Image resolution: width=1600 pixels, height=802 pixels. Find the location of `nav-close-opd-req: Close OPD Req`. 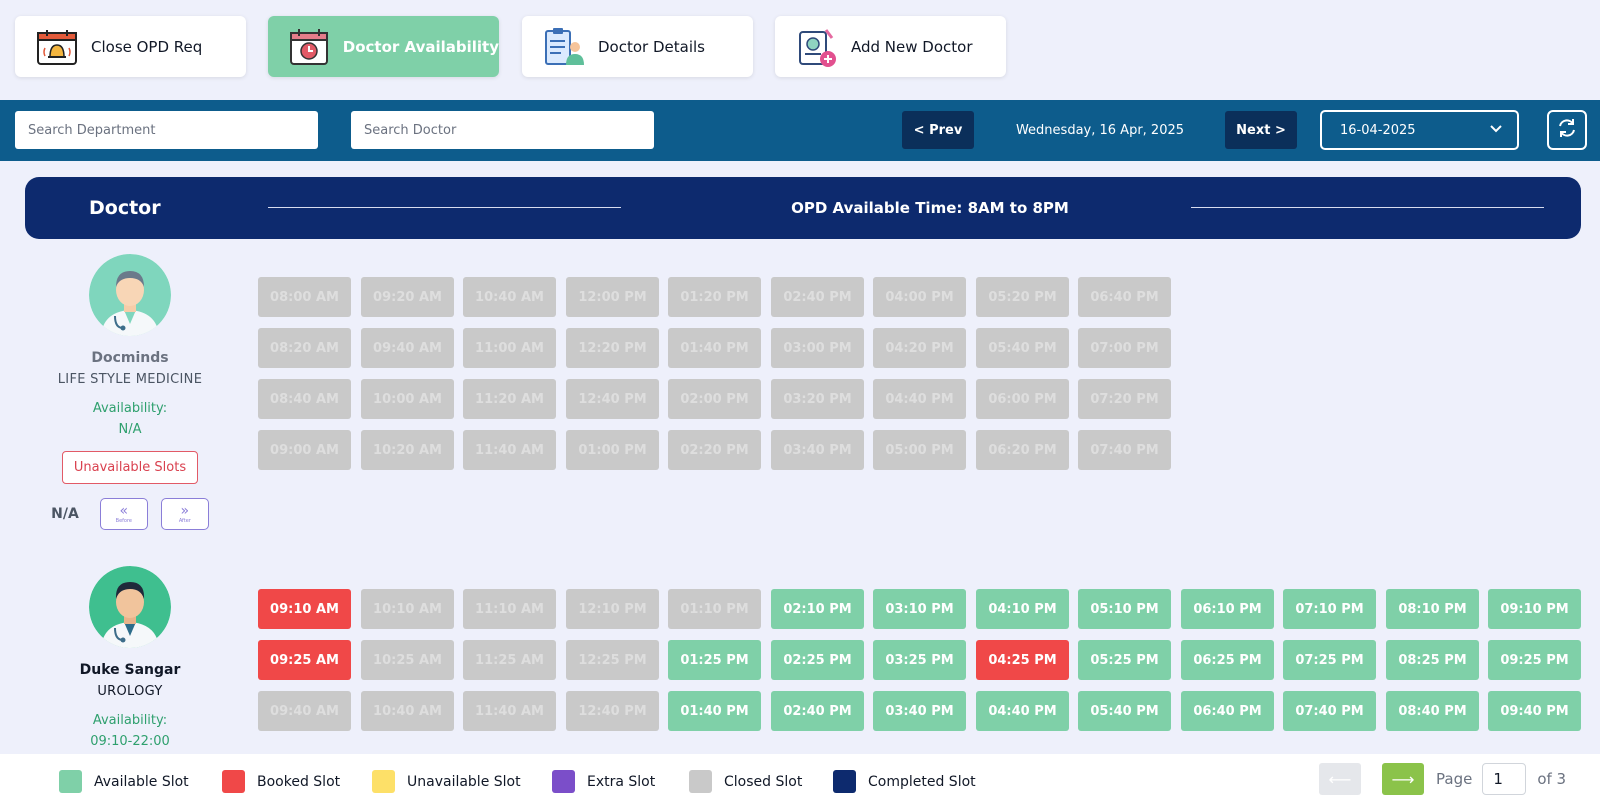

nav-close-opd-req: Close OPD Req is located at coordinates (130, 46).